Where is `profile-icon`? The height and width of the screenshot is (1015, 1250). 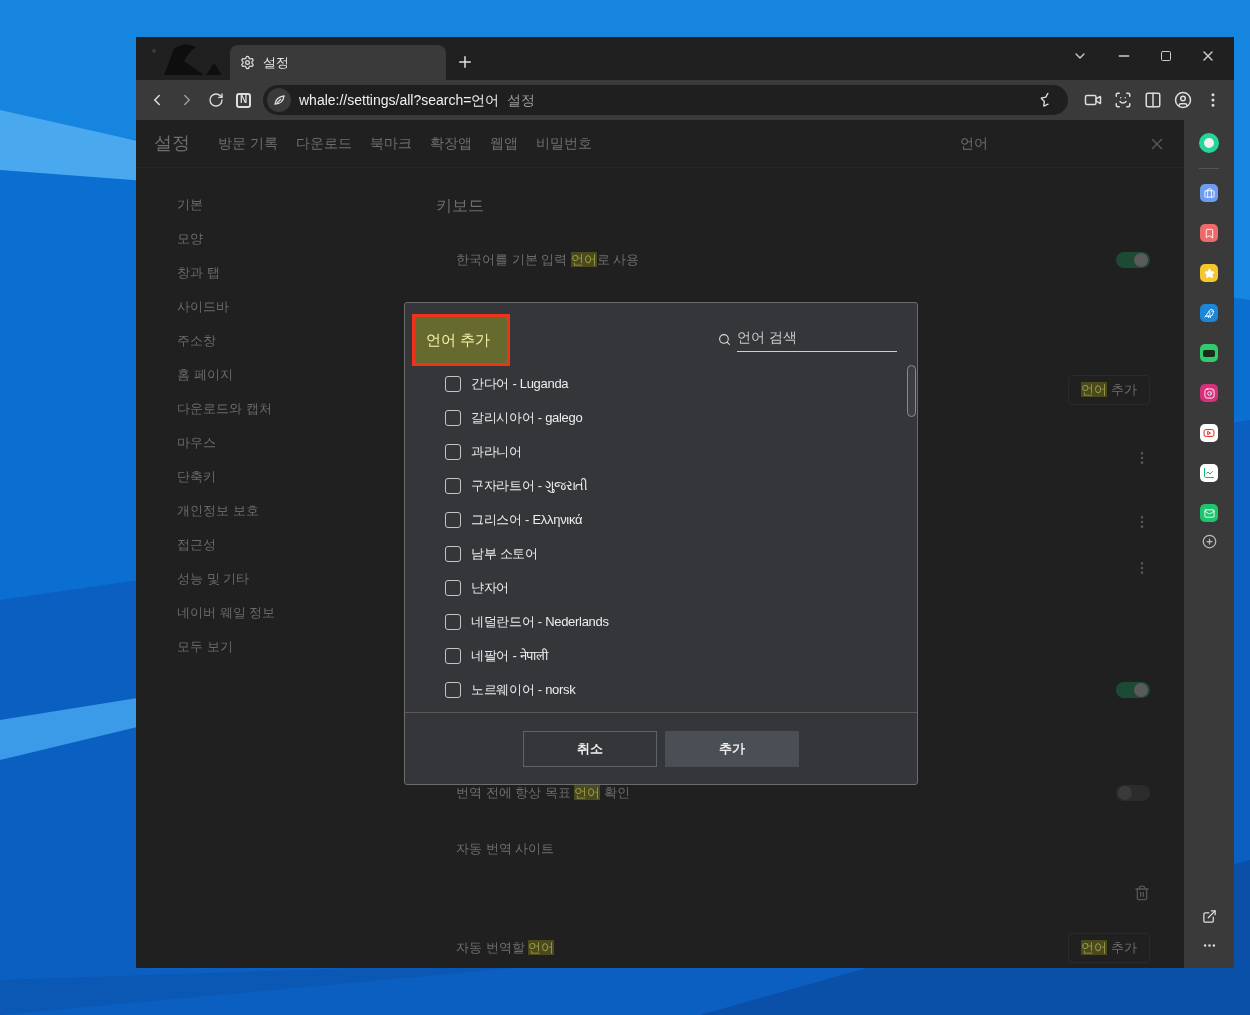 profile-icon is located at coordinates (1183, 100).